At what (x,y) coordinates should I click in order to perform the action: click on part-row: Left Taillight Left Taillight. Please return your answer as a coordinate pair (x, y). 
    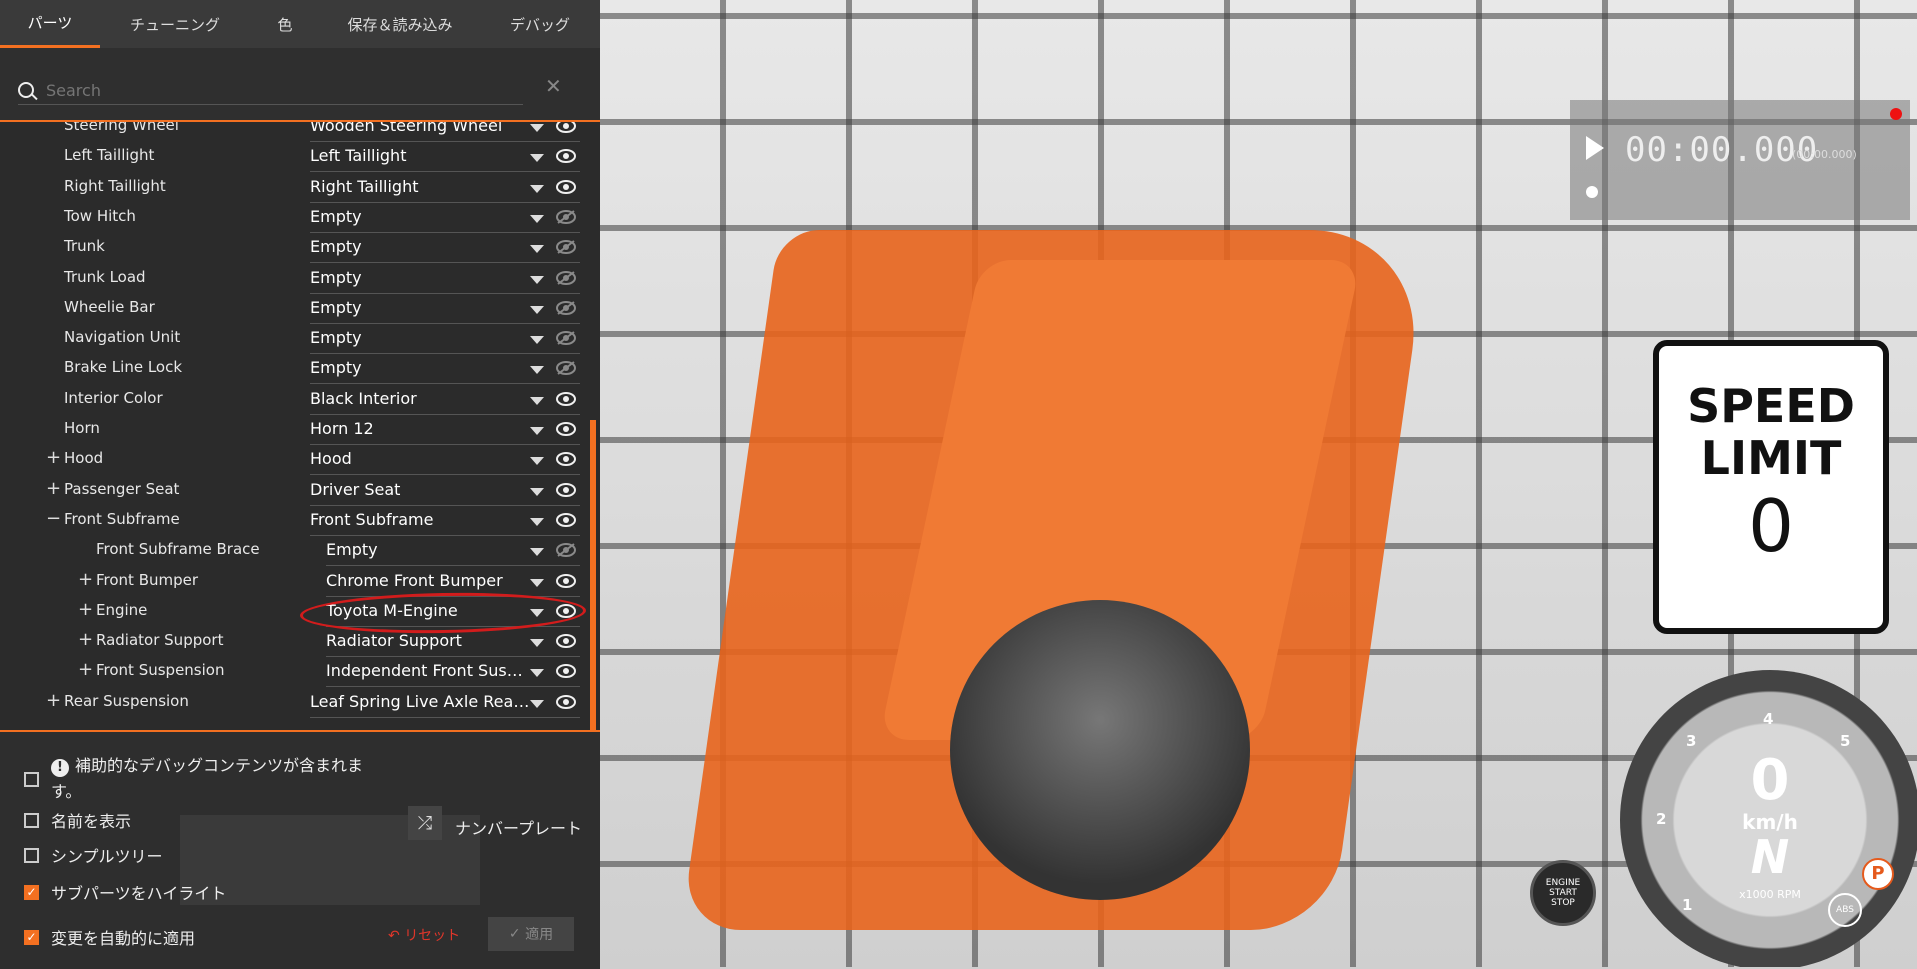
    Looking at the image, I should click on (290, 157).